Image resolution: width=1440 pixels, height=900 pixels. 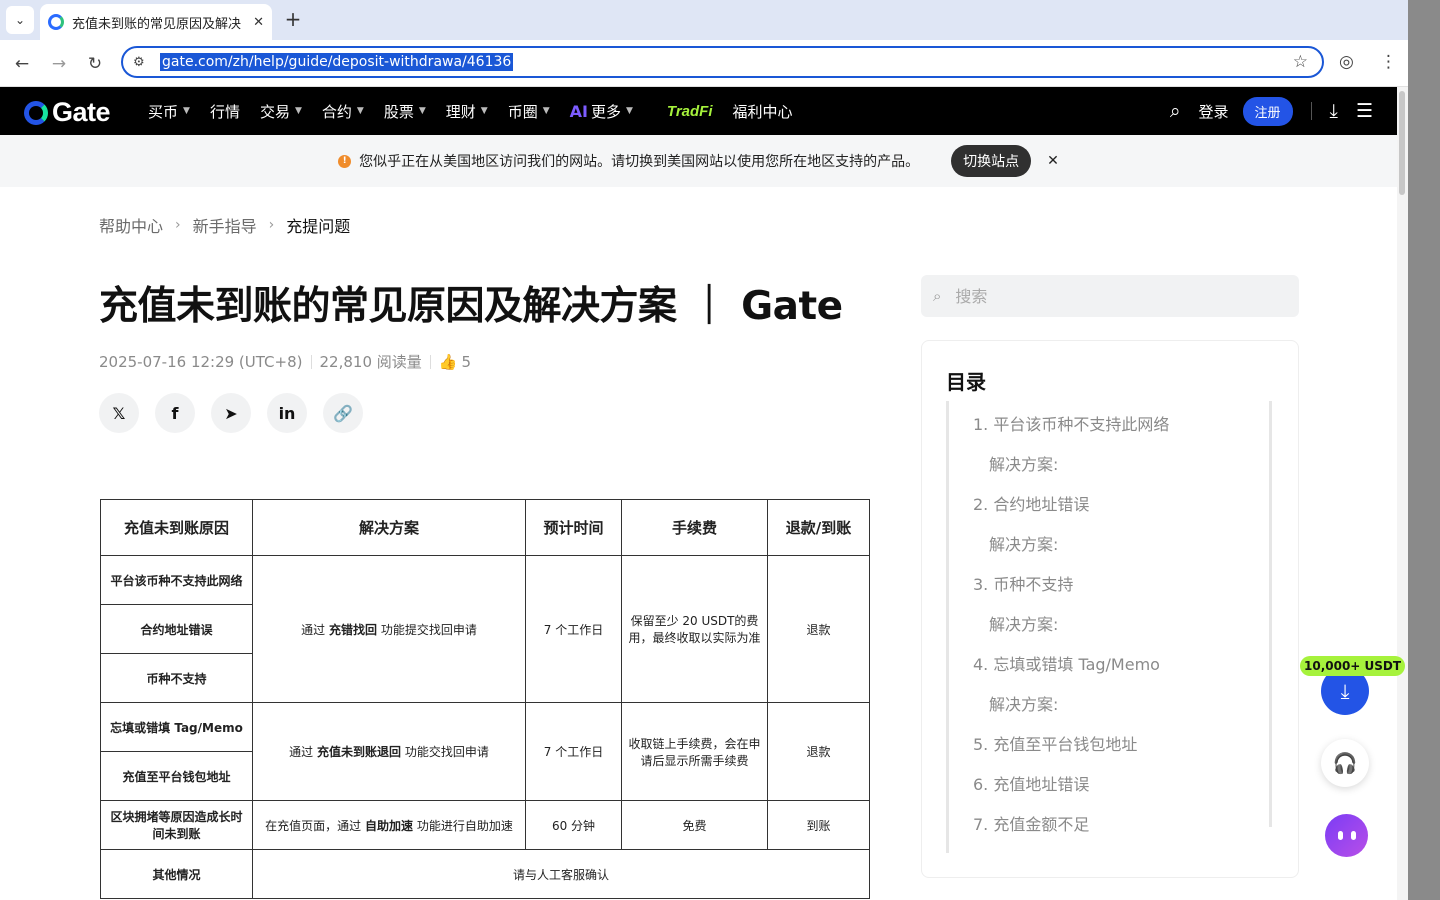 What do you see at coordinates (119, 413) in the screenshot?
I see `share-x-icon: 𝕏` at bounding box center [119, 413].